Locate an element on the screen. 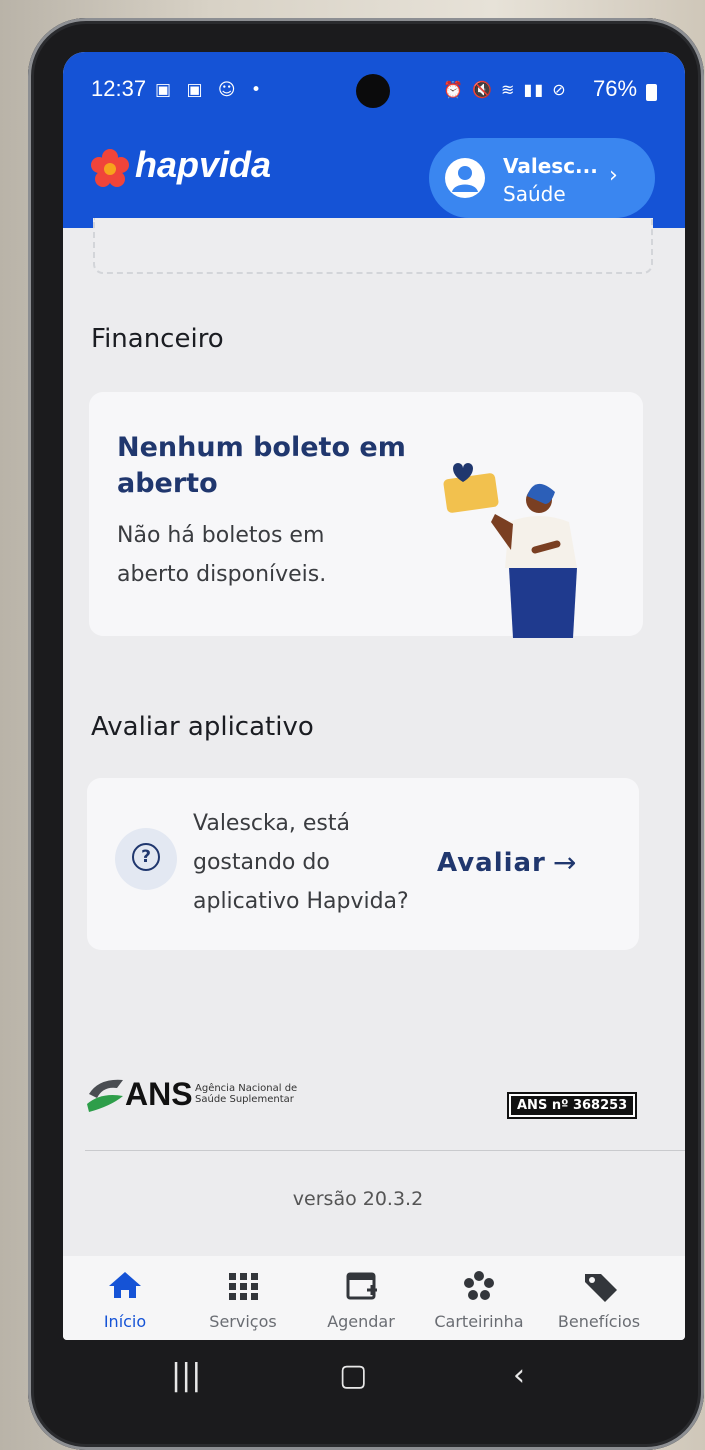  arrow-right-icon: → is located at coordinates (564, 862).